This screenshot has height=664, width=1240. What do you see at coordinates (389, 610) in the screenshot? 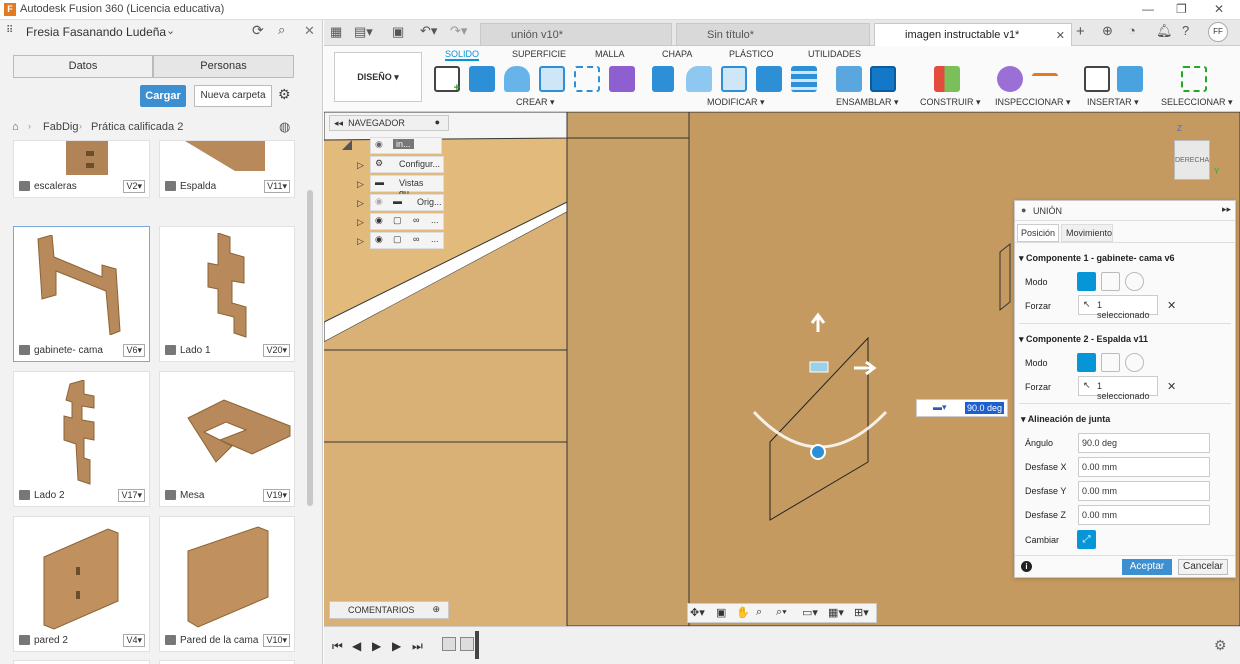
I see `comments-header: COMENTARIOS ⊕` at bounding box center [389, 610].